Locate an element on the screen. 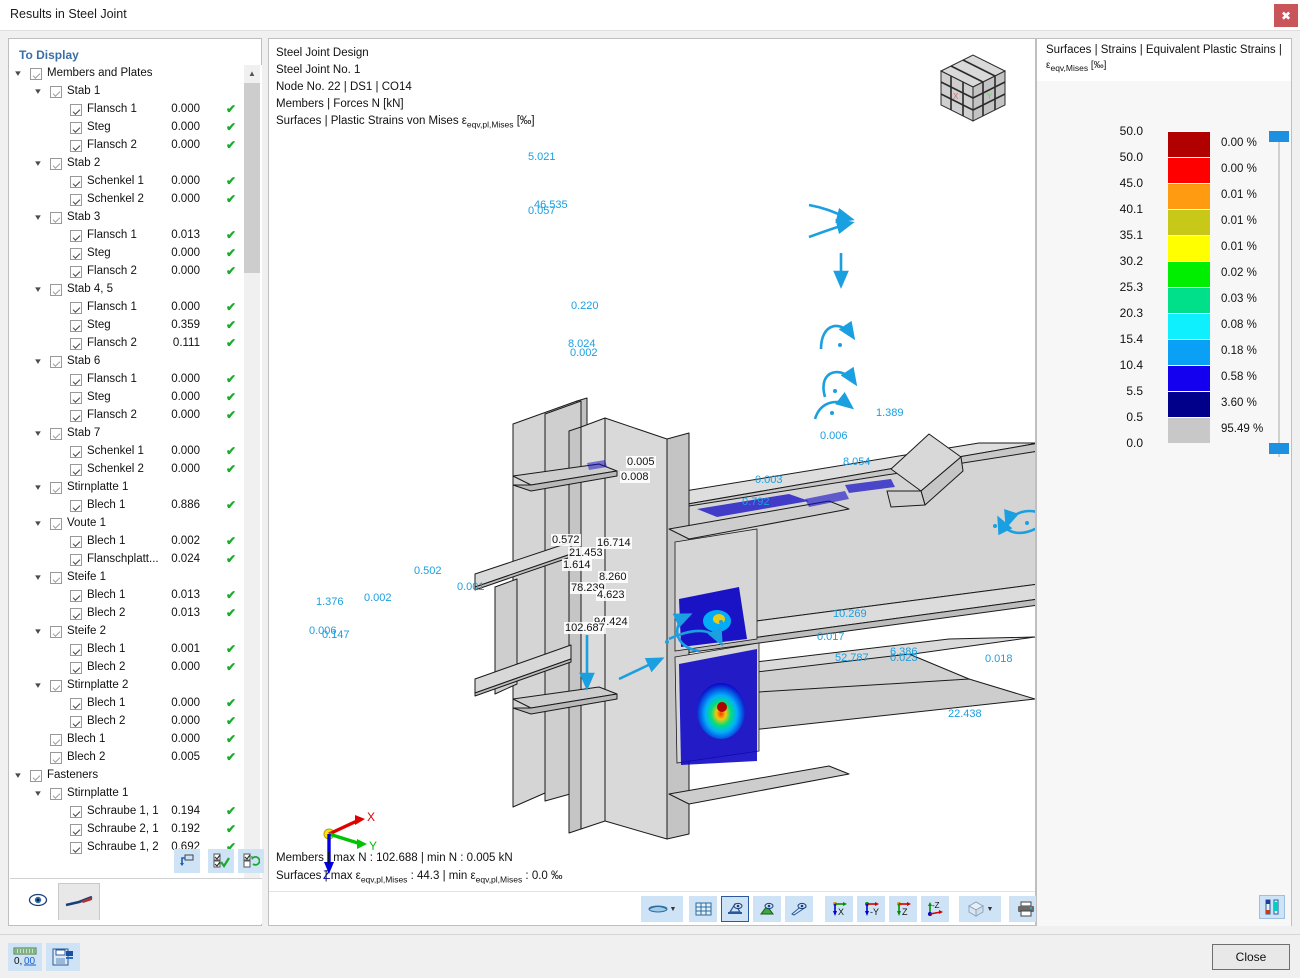  render-mode-button: ▼ is located at coordinates (662, 909).